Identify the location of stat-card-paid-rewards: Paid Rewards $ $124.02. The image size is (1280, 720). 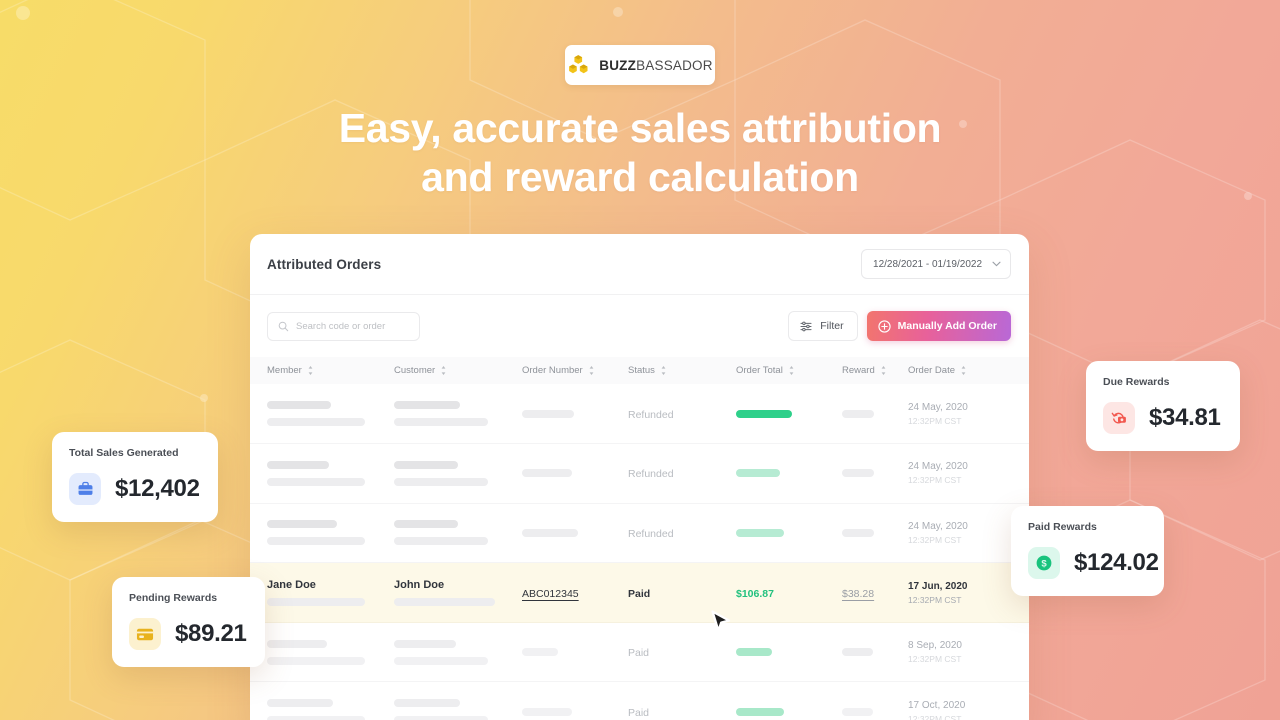
(1087, 551).